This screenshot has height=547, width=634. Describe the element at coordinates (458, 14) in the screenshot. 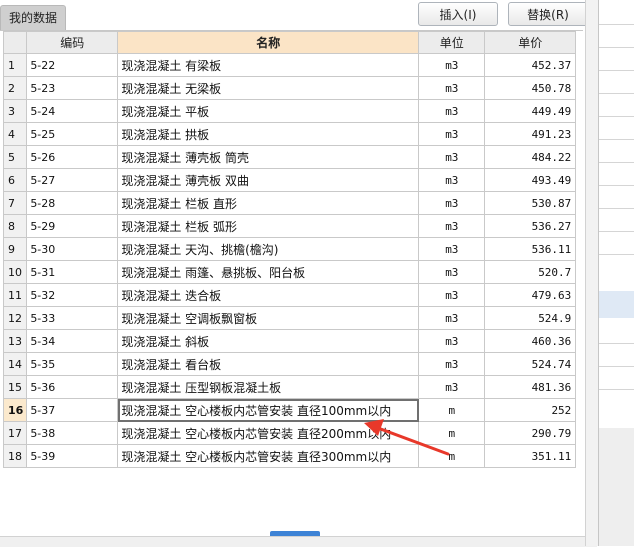

I see `insert-button: 插入(I)` at that location.